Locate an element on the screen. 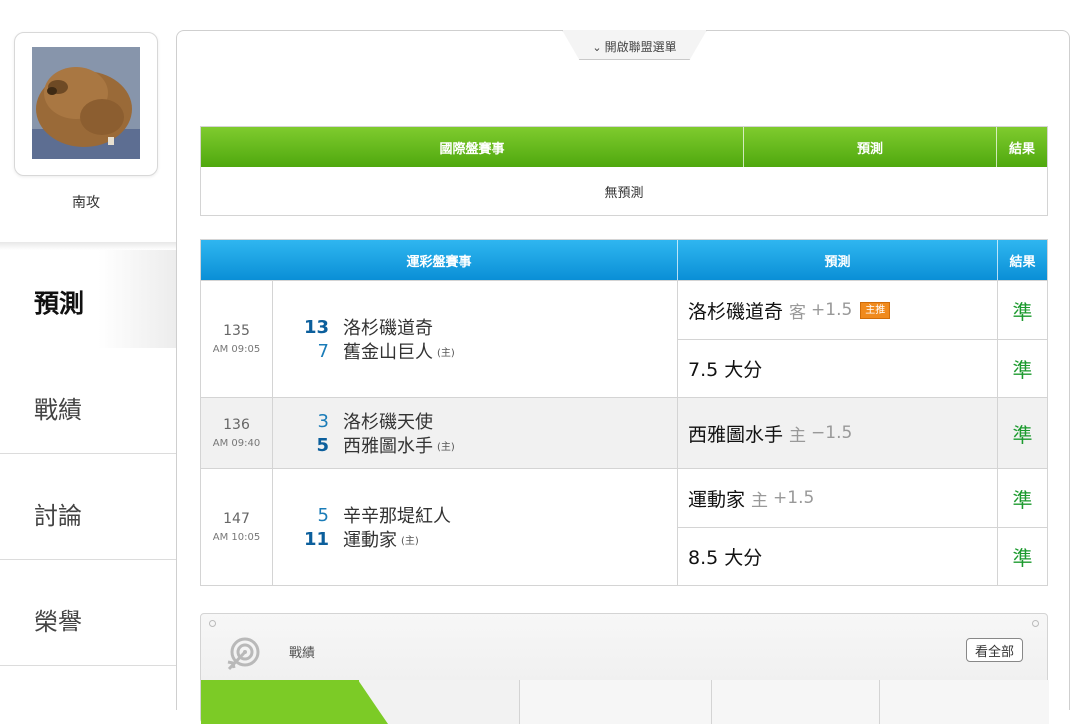 The image size is (1080, 724). team-score: 3 is located at coordinates (323, 421).